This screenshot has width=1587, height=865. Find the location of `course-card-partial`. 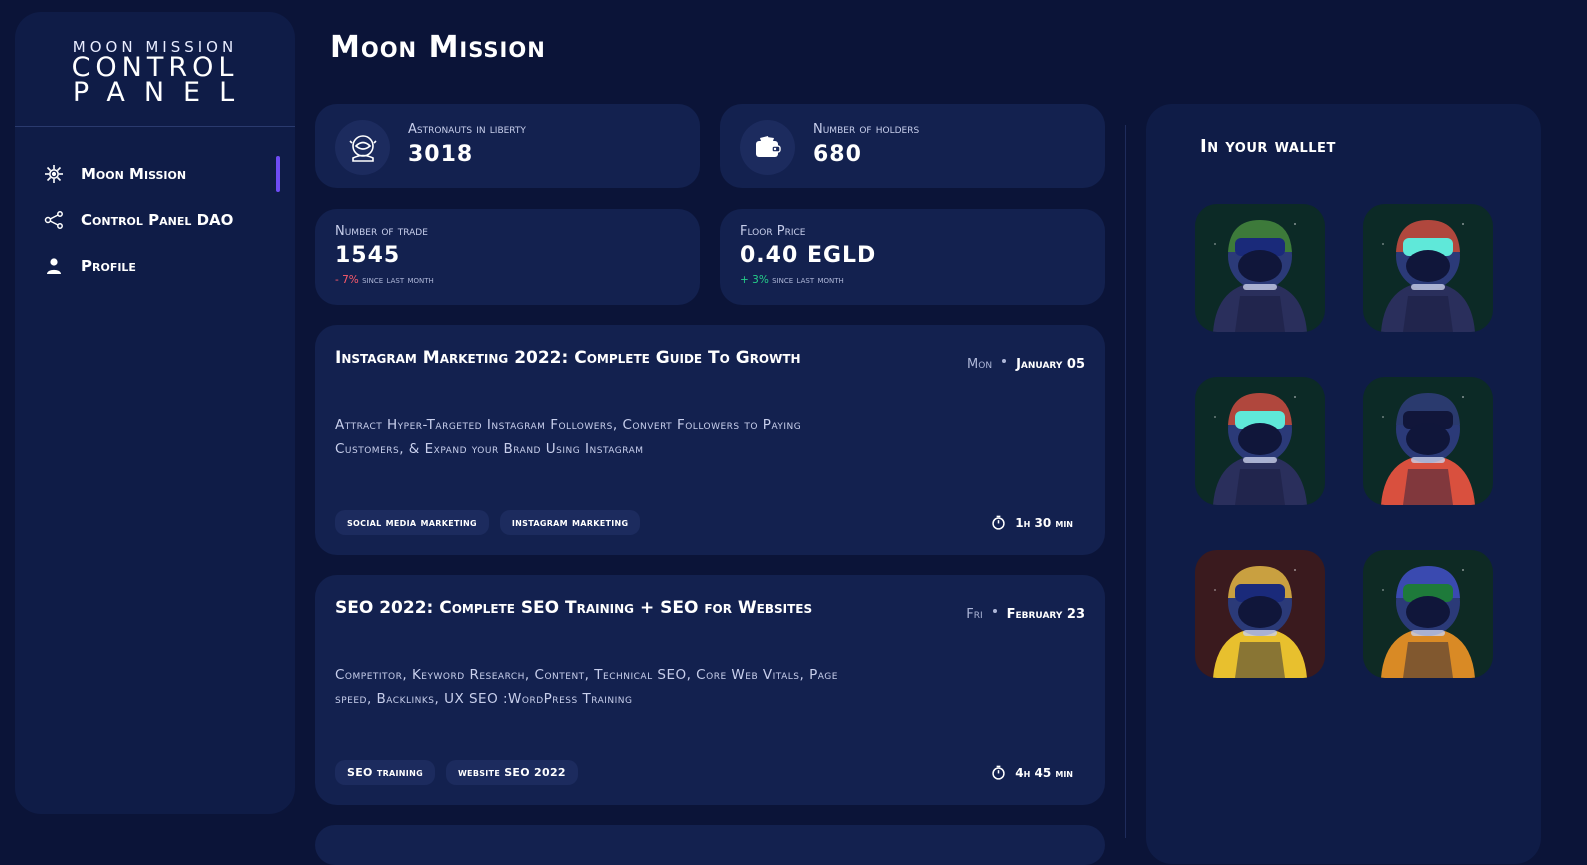

course-card-partial is located at coordinates (710, 845).